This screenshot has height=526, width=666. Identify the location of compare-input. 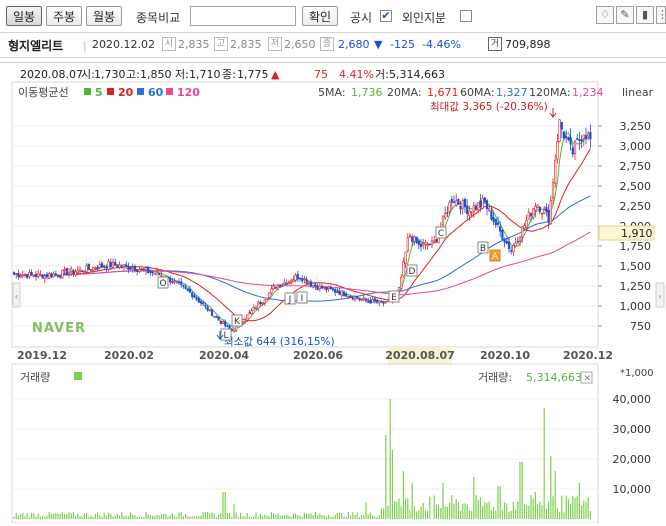
(243, 16).